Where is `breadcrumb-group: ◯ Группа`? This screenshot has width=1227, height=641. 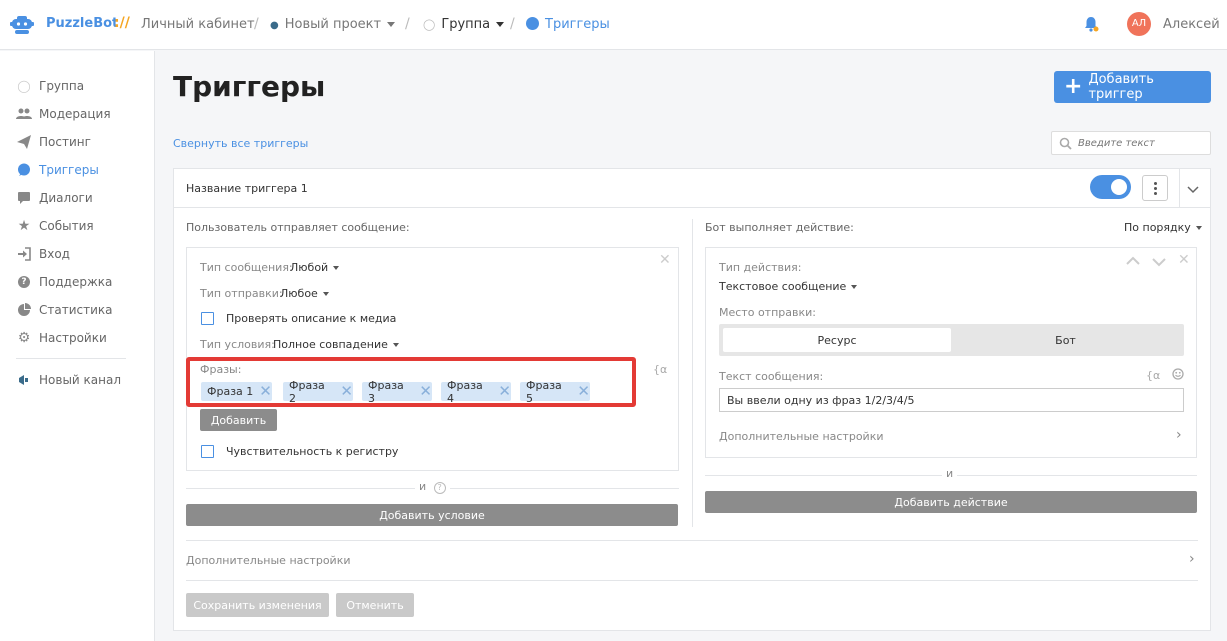
breadcrumb-group: ◯ Группа is located at coordinates (464, 24).